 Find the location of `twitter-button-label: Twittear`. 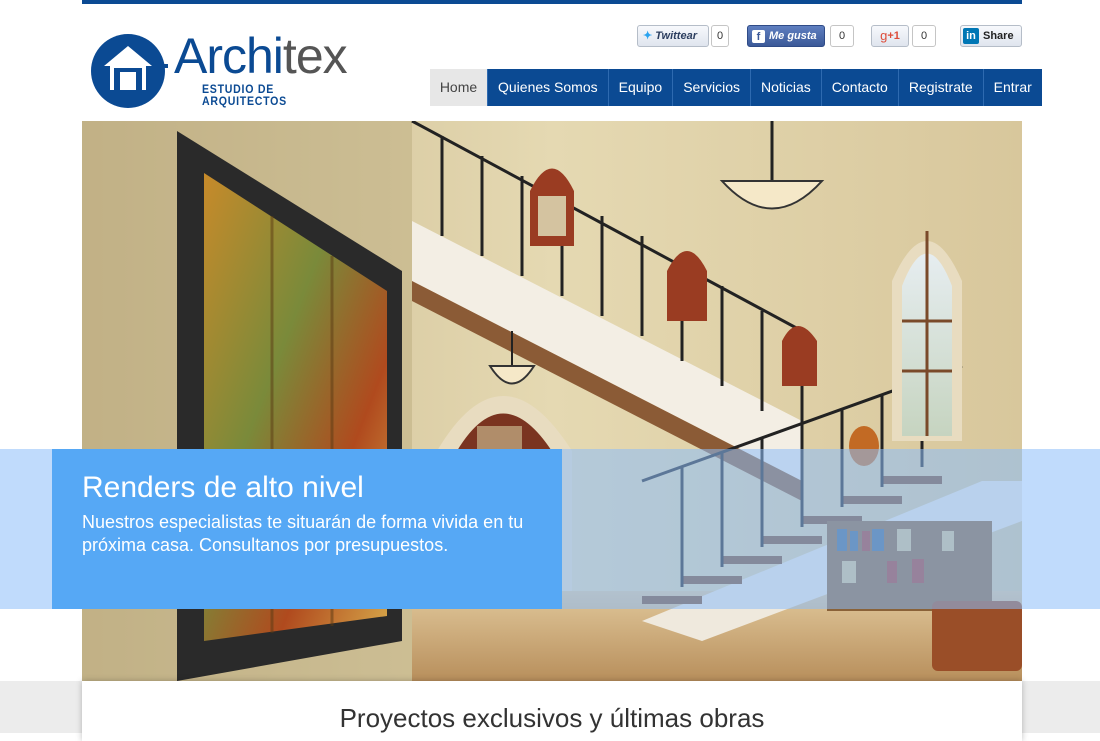

twitter-button-label: Twittear is located at coordinates (676, 36).